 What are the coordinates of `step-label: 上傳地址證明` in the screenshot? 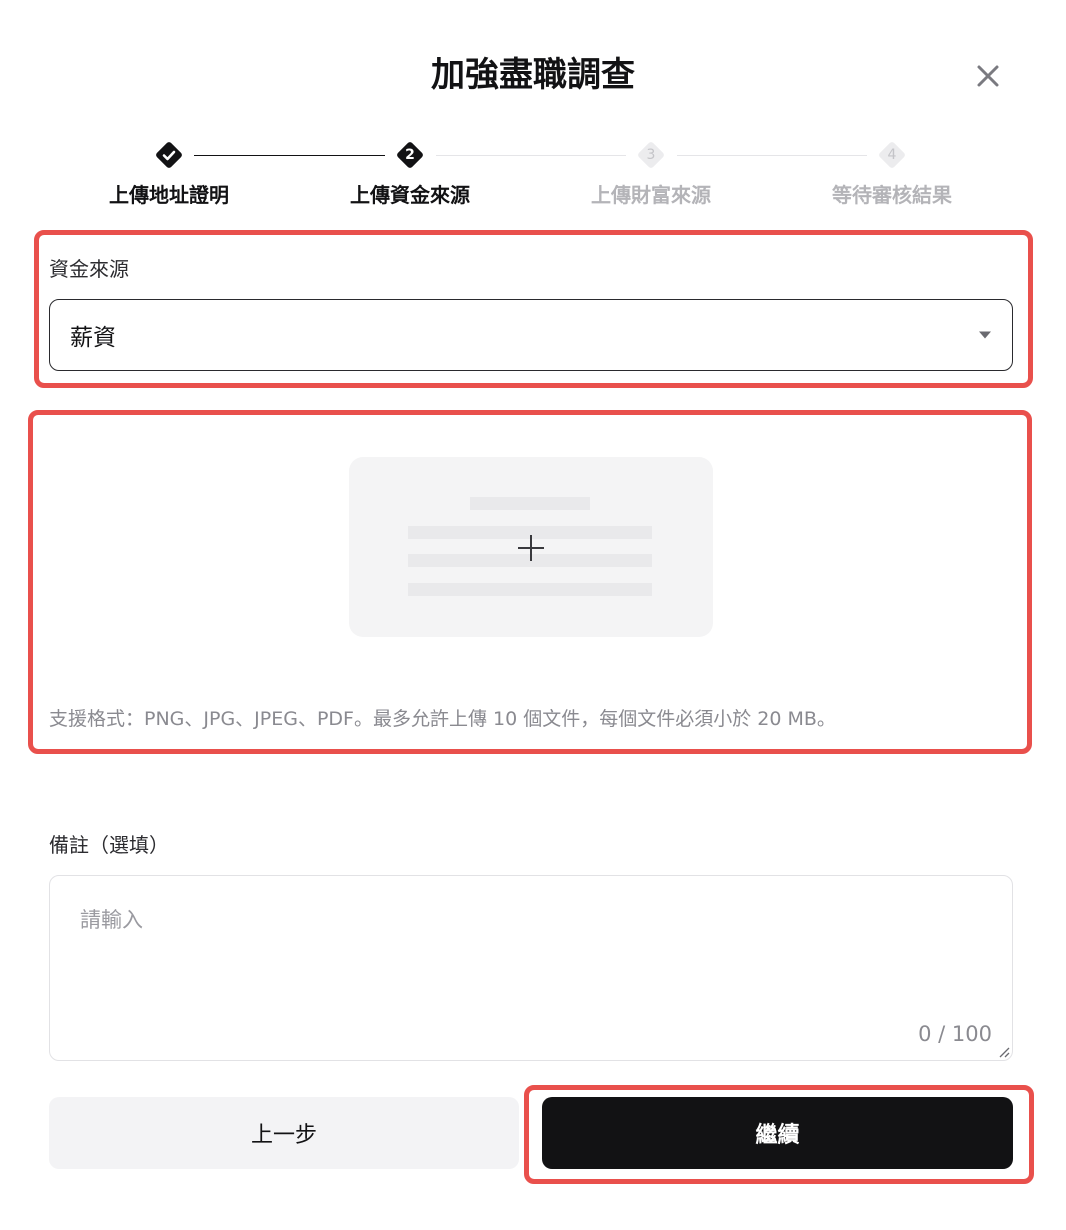 It's located at (169, 195).